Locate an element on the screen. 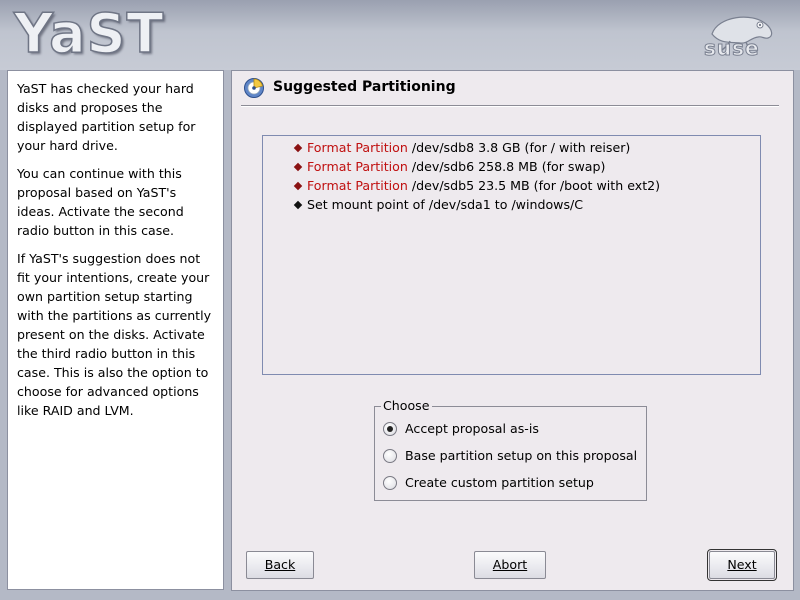 This screenshot has height=600, width=800. title-divider is located at coordinates (510, 106).